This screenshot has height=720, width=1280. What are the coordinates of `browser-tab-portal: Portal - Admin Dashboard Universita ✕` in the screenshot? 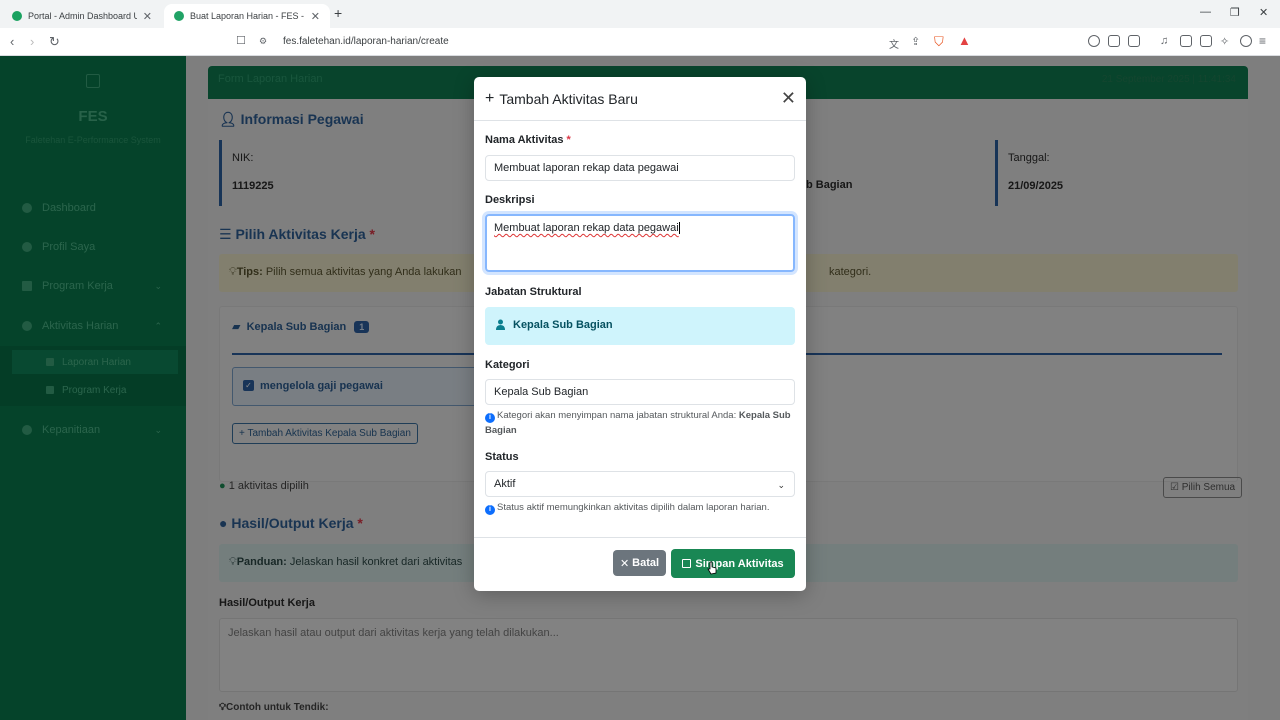 It's located at (82, 16).